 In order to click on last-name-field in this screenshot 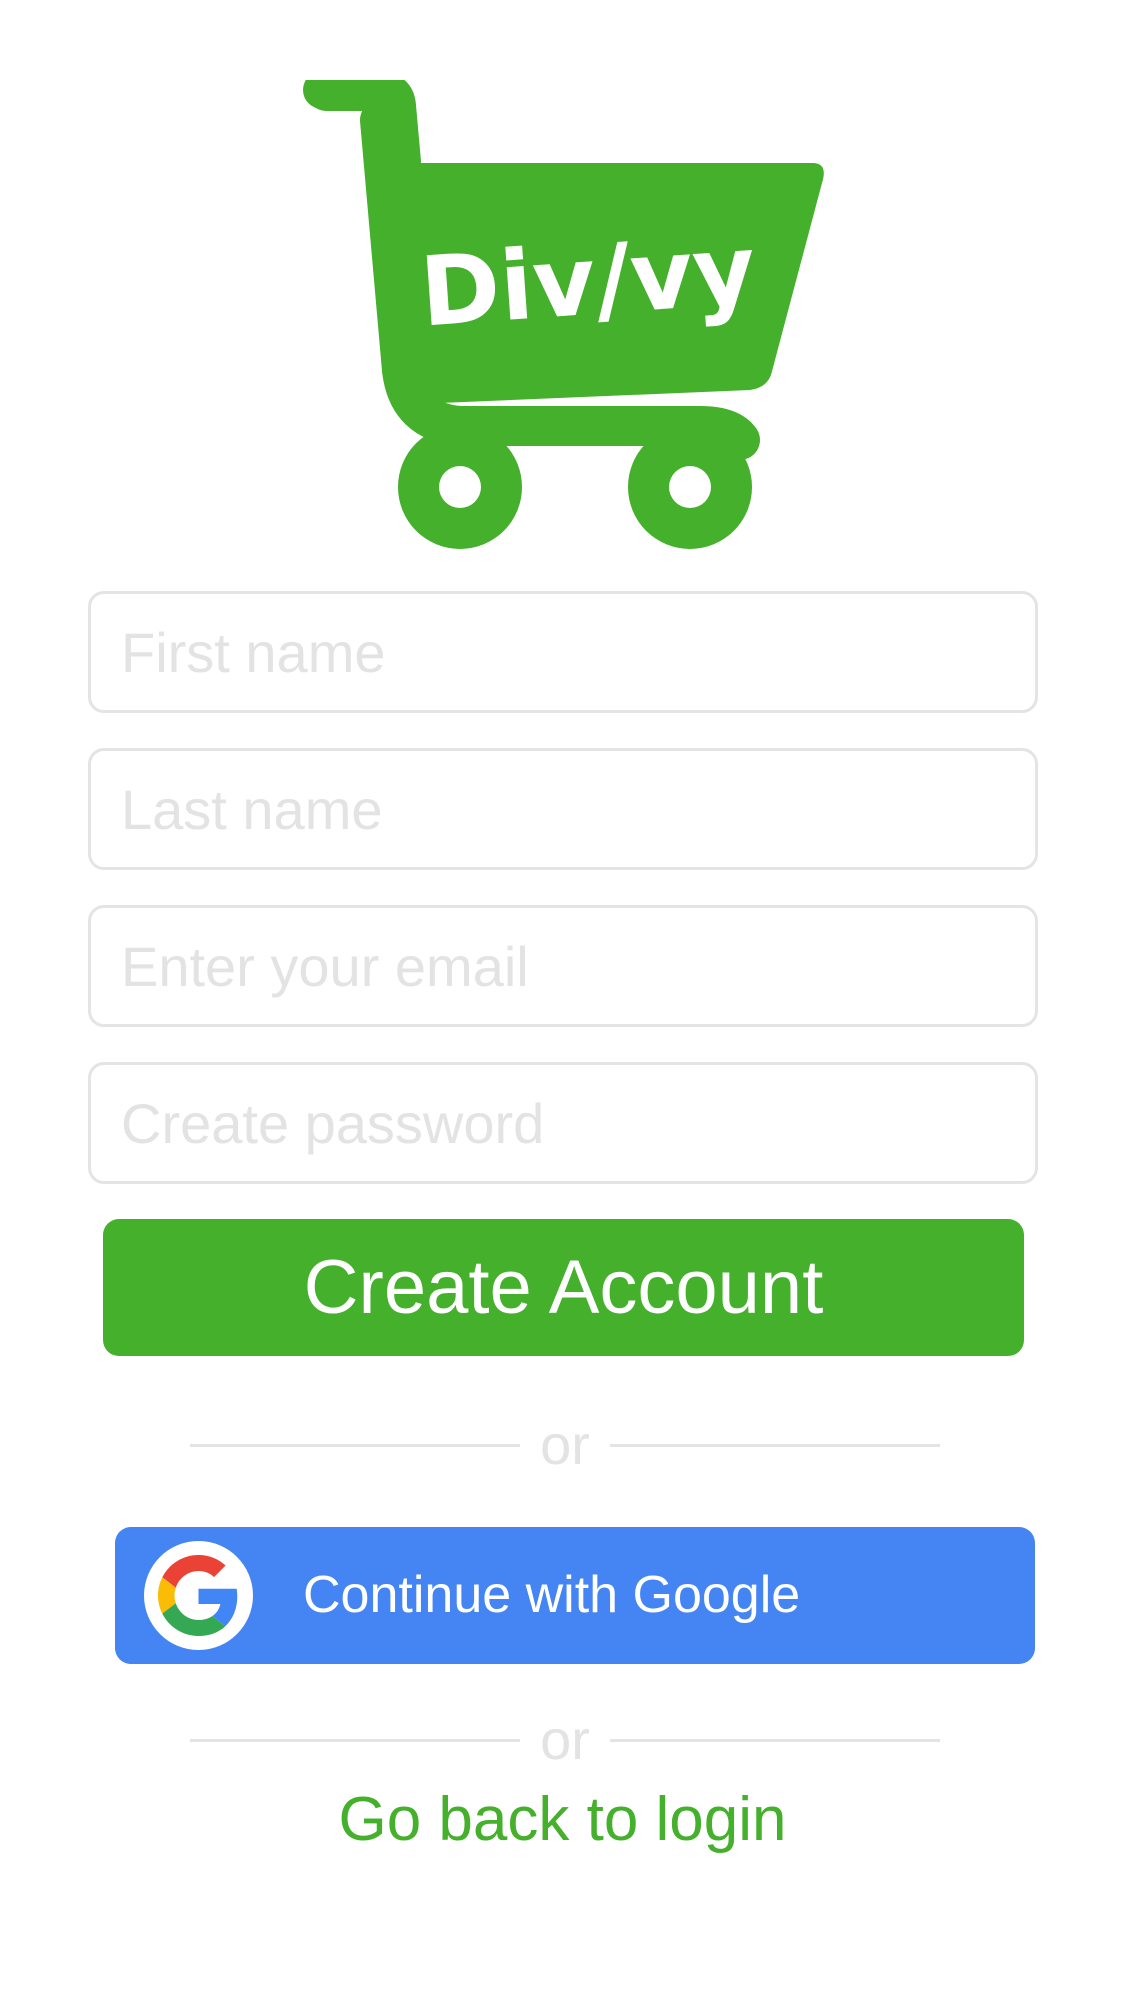, I will do `click(563, 809)`.